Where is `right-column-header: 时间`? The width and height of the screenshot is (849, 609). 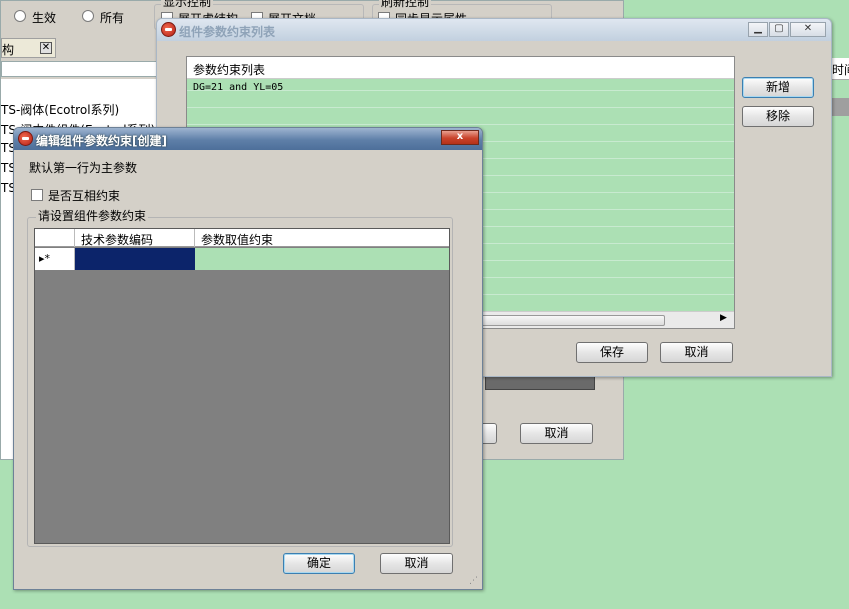
right-column-header: 时间 is located at coordinates (839, 69).